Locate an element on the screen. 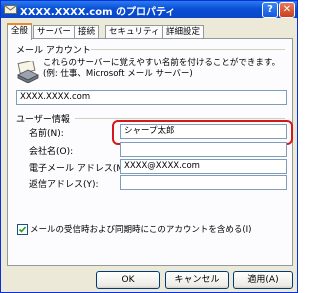  ok-button: OK is located at coordinates (128, 280).